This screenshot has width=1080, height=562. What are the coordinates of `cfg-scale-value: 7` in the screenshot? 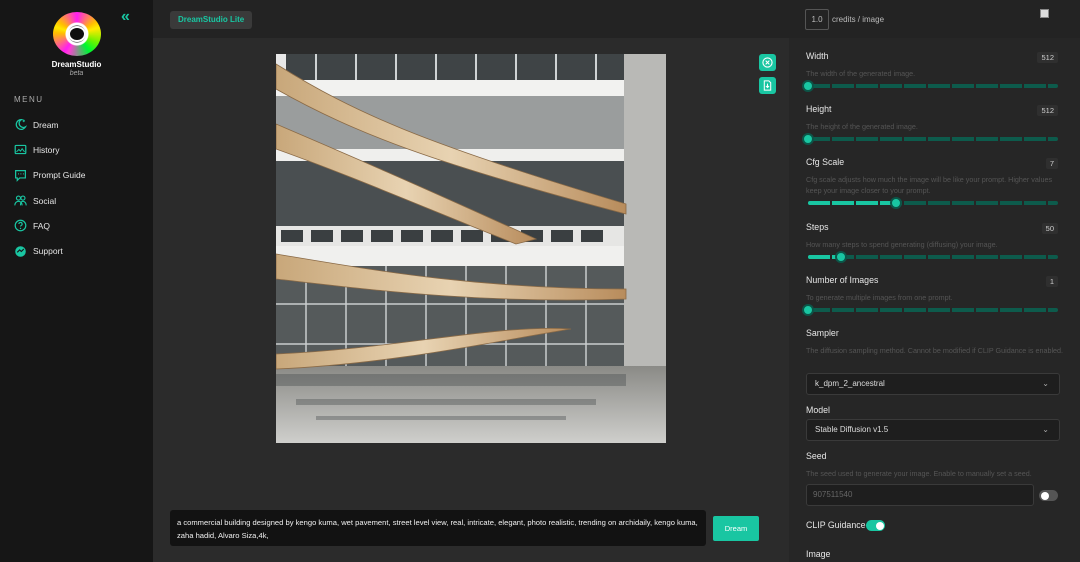 It's located at (1051, 163).